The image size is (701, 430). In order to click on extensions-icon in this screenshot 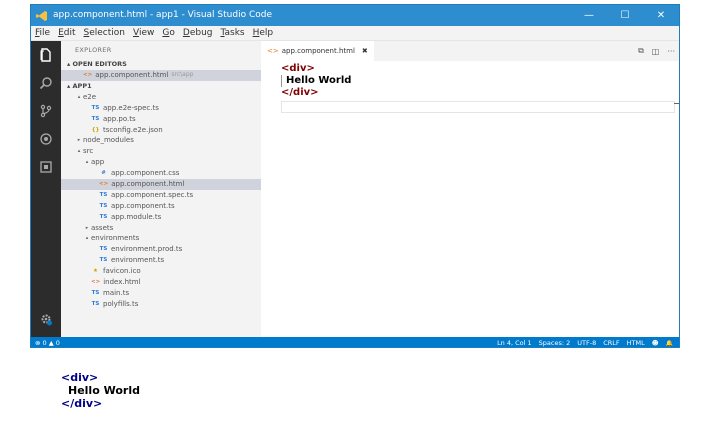, I will do `click(46, 167)`.